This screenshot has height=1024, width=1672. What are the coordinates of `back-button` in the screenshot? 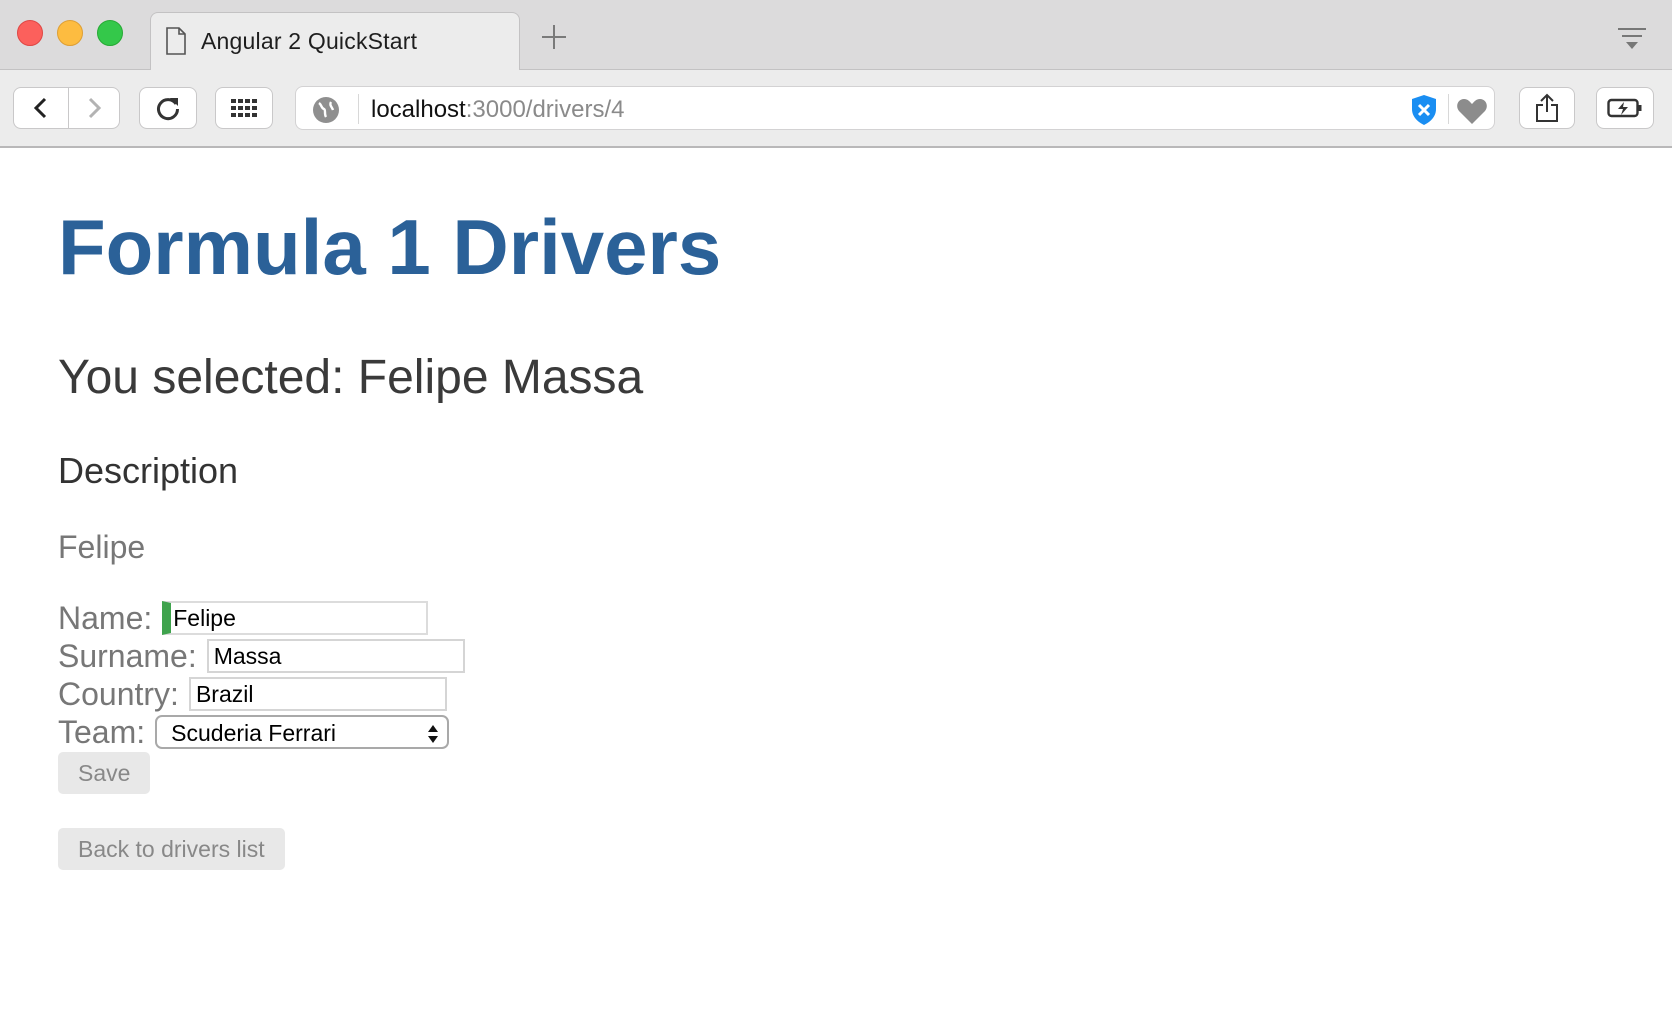 It's located at (41, 108).